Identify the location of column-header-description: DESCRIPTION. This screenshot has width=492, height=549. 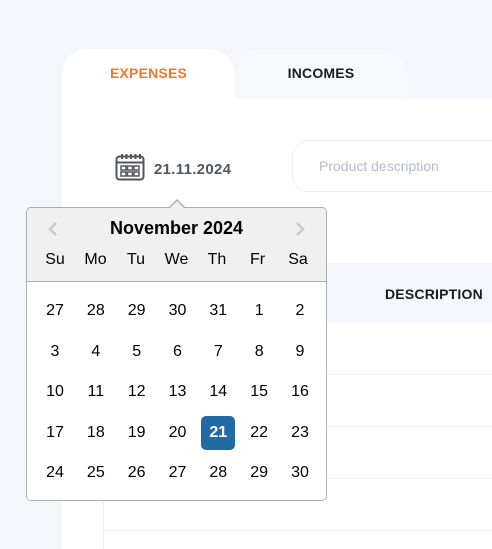
(434, 294).